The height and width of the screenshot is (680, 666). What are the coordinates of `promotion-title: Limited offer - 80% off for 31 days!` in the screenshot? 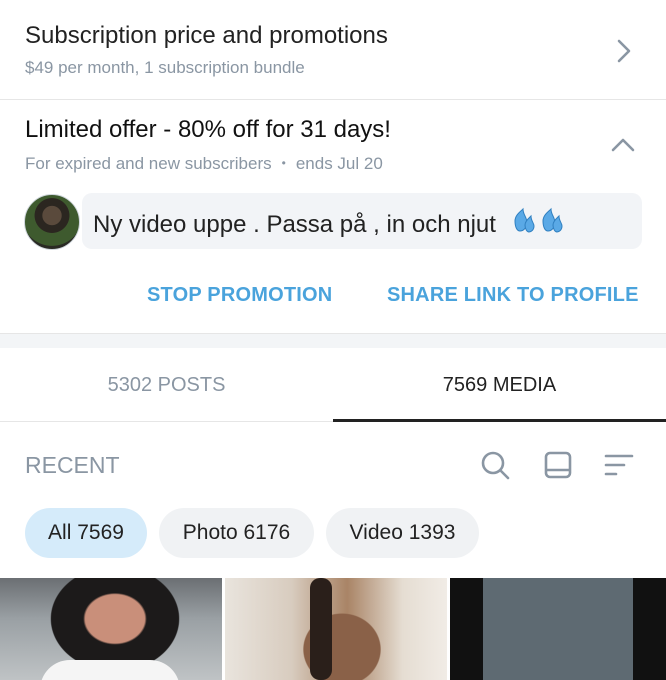 It's located at (208, 129).